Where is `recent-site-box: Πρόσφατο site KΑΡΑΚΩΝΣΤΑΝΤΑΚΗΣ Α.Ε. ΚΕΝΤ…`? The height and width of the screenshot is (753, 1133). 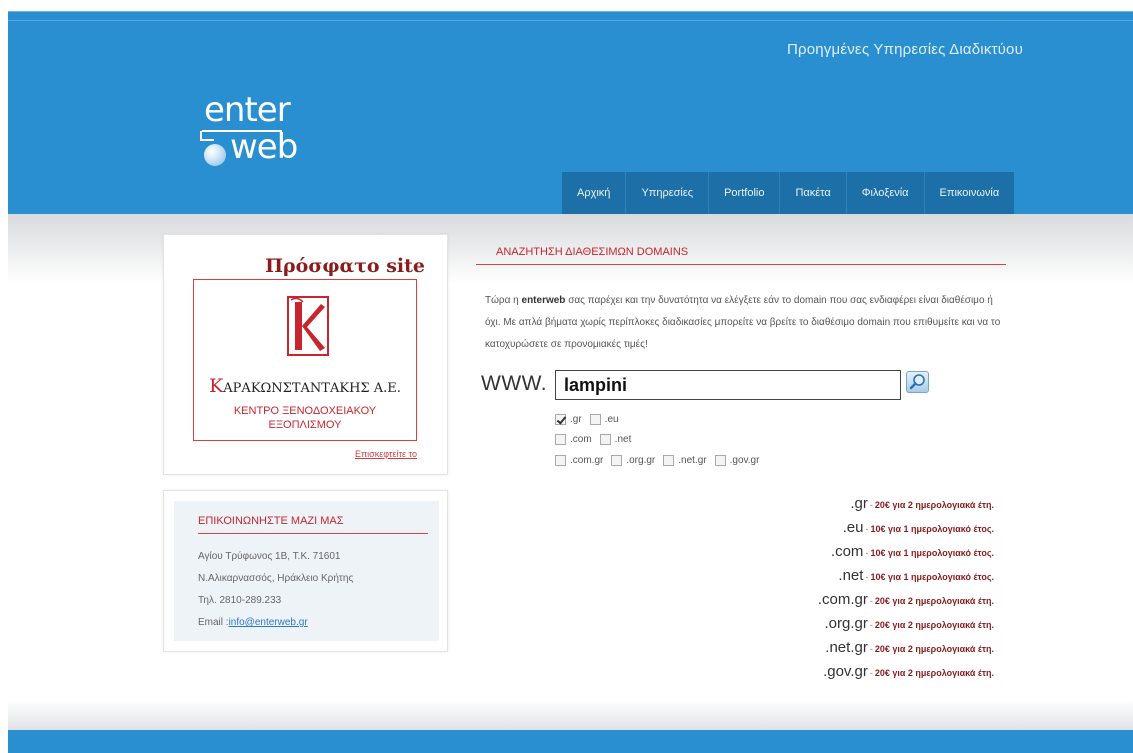
recent-site-box: Πρόσφατο site KΑΡΑΚΩΝΣΤΑΝΤΑΚΗΣ Α.Ε. ΚΕΝΤ… is located at coordinates (305, 354).